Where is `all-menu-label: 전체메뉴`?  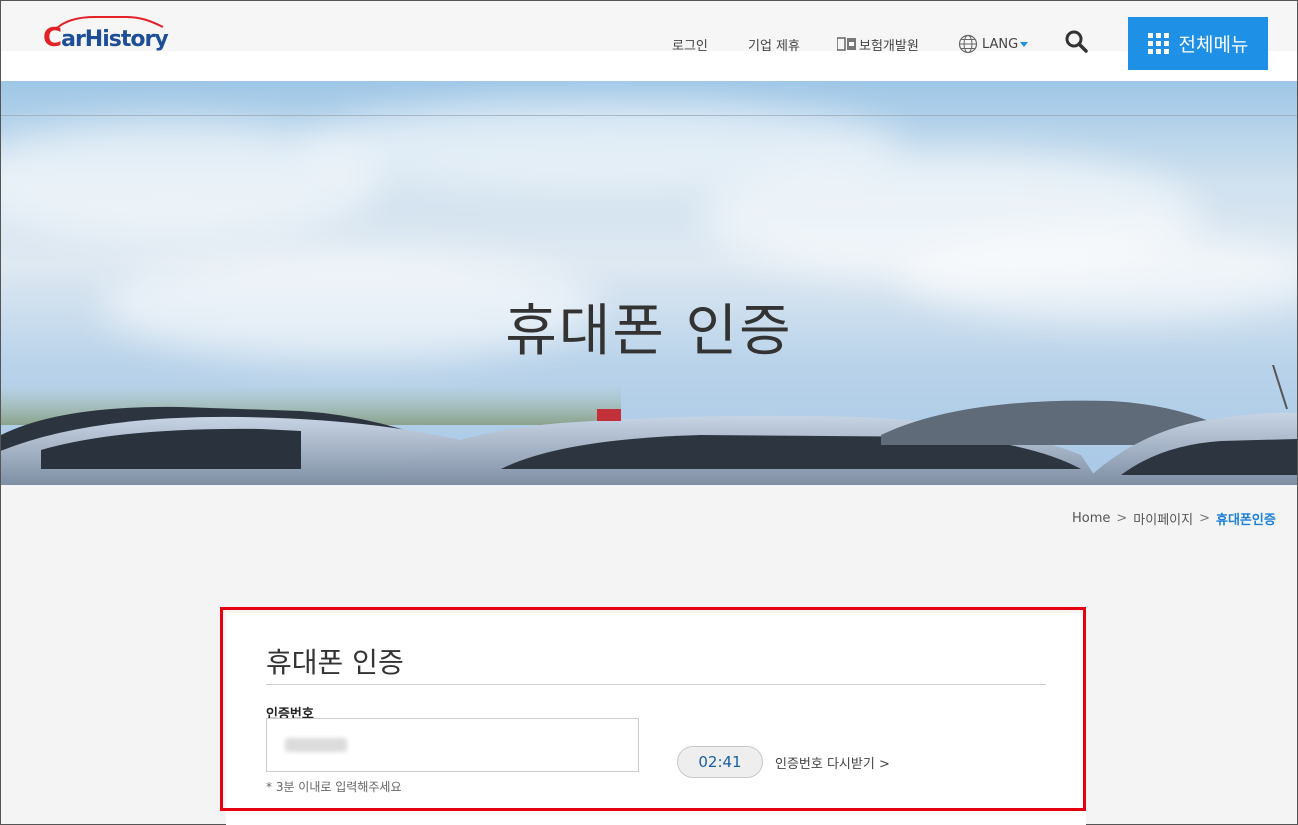
all-menu-label: 전체메뉴 is located at coordinates (1213, 45).